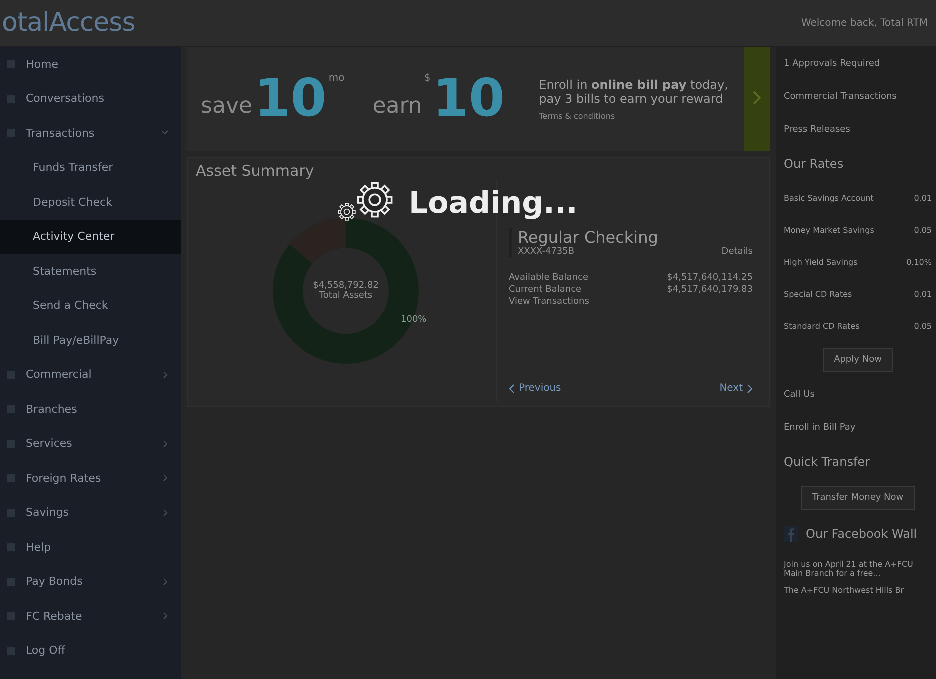  Describe the element at coordinates (814, 164) in the screenshot. I see `section-heading: Our Rates` at that location.